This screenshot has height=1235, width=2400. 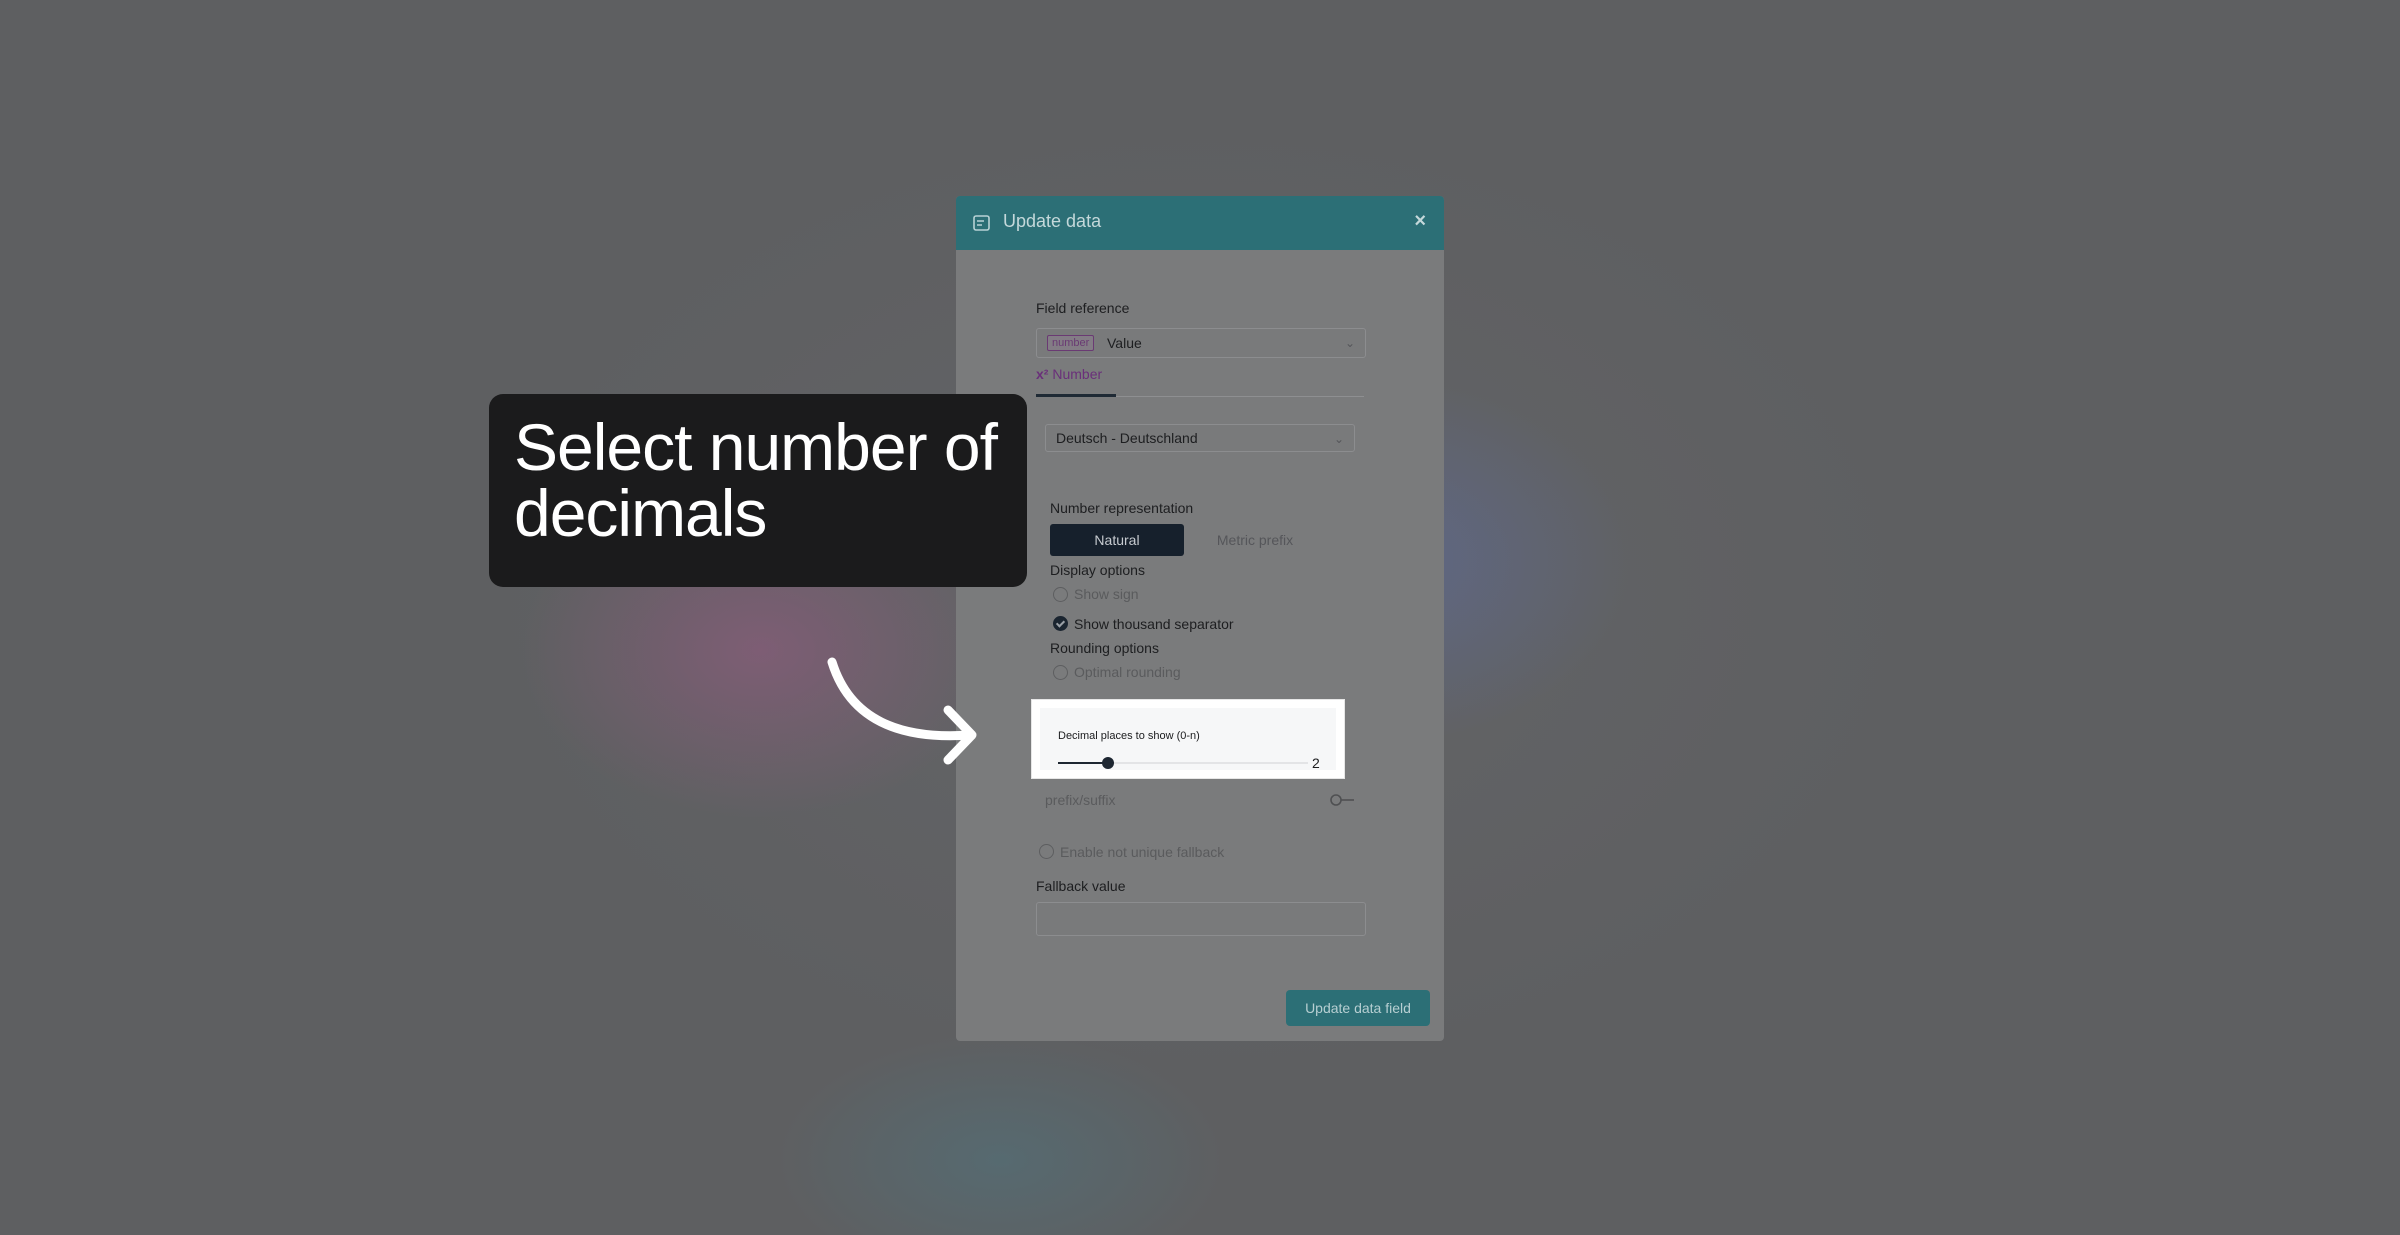 I want to click on callout-text: Select number of decimals, so click(x=769, y=480).